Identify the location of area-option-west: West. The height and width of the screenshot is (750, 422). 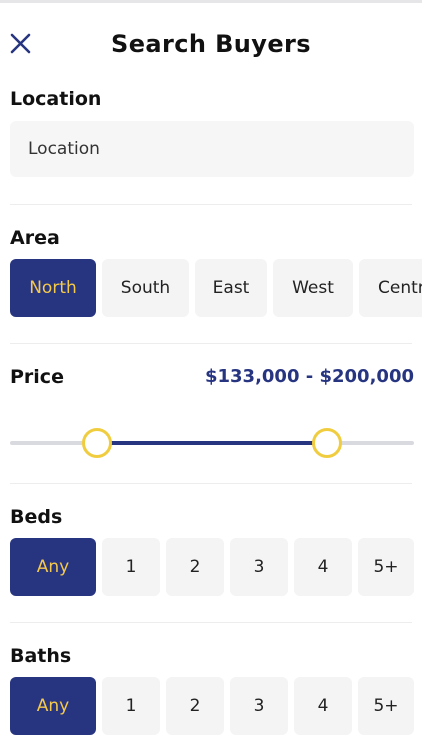
(313, 288).